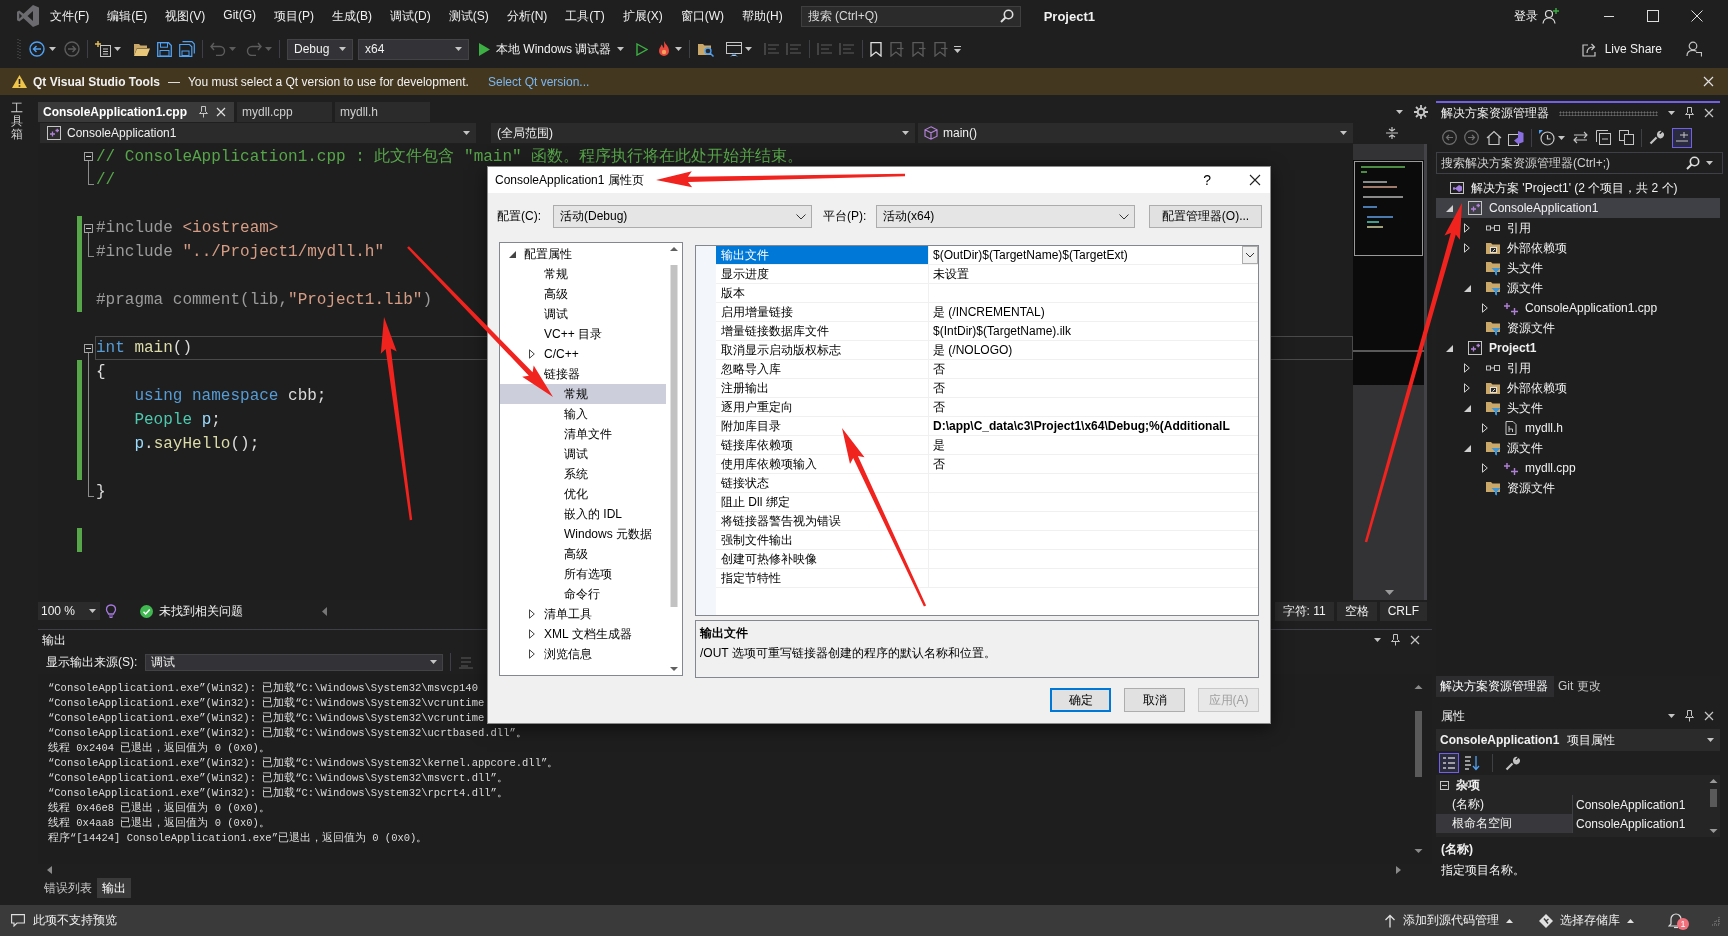 The height and width of the screenshot is (936, 1728). What do you see at coordinates (583, 614) in the screenshot?
I see `tree-item: 清单工具` at bounding box center [583, 614].